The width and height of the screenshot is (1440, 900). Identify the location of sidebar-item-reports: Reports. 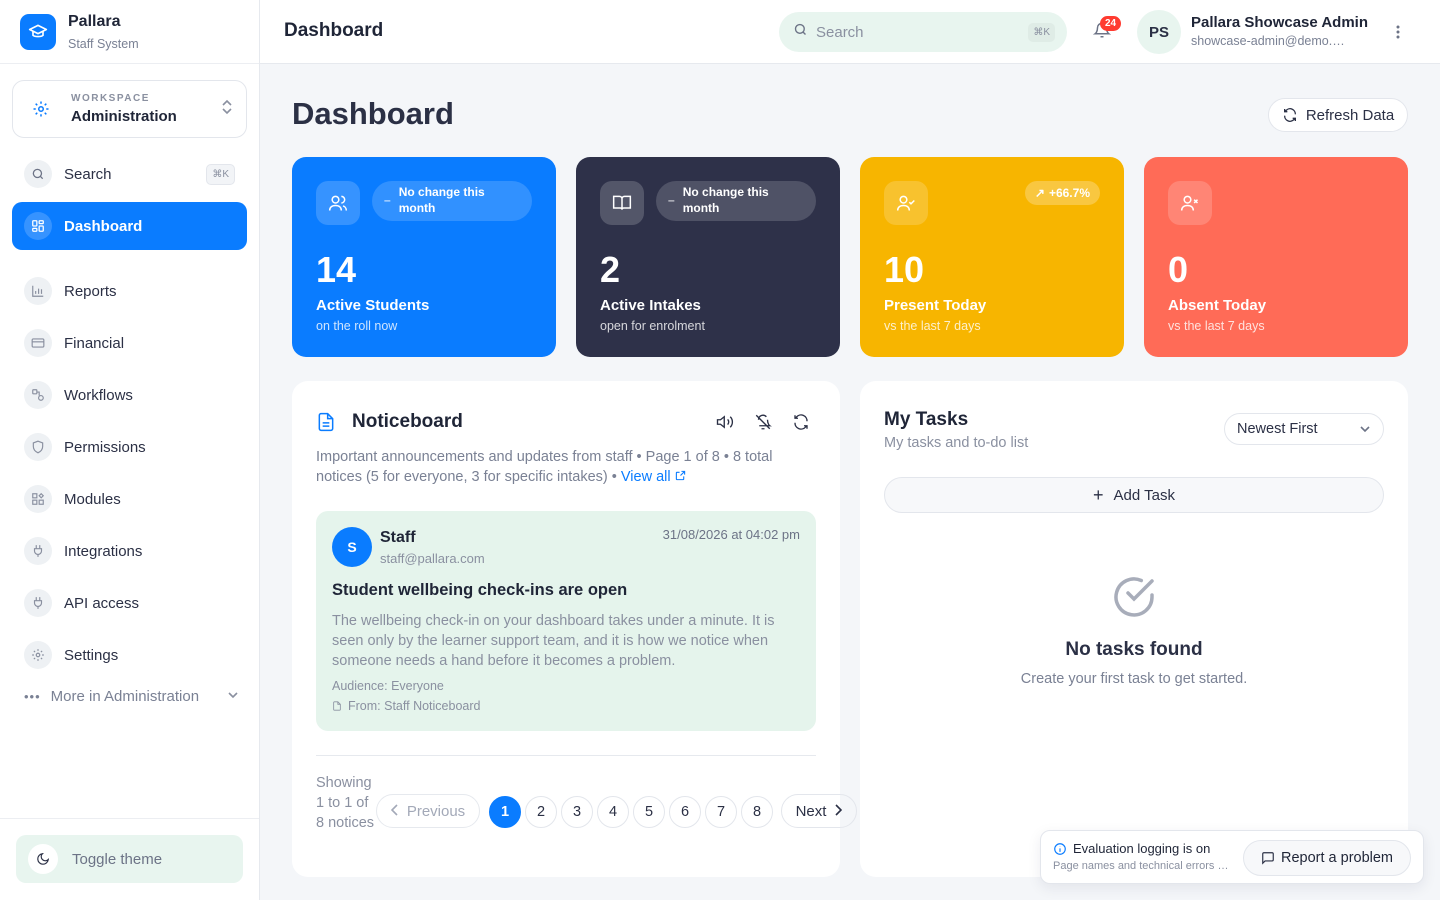
(129, 291).